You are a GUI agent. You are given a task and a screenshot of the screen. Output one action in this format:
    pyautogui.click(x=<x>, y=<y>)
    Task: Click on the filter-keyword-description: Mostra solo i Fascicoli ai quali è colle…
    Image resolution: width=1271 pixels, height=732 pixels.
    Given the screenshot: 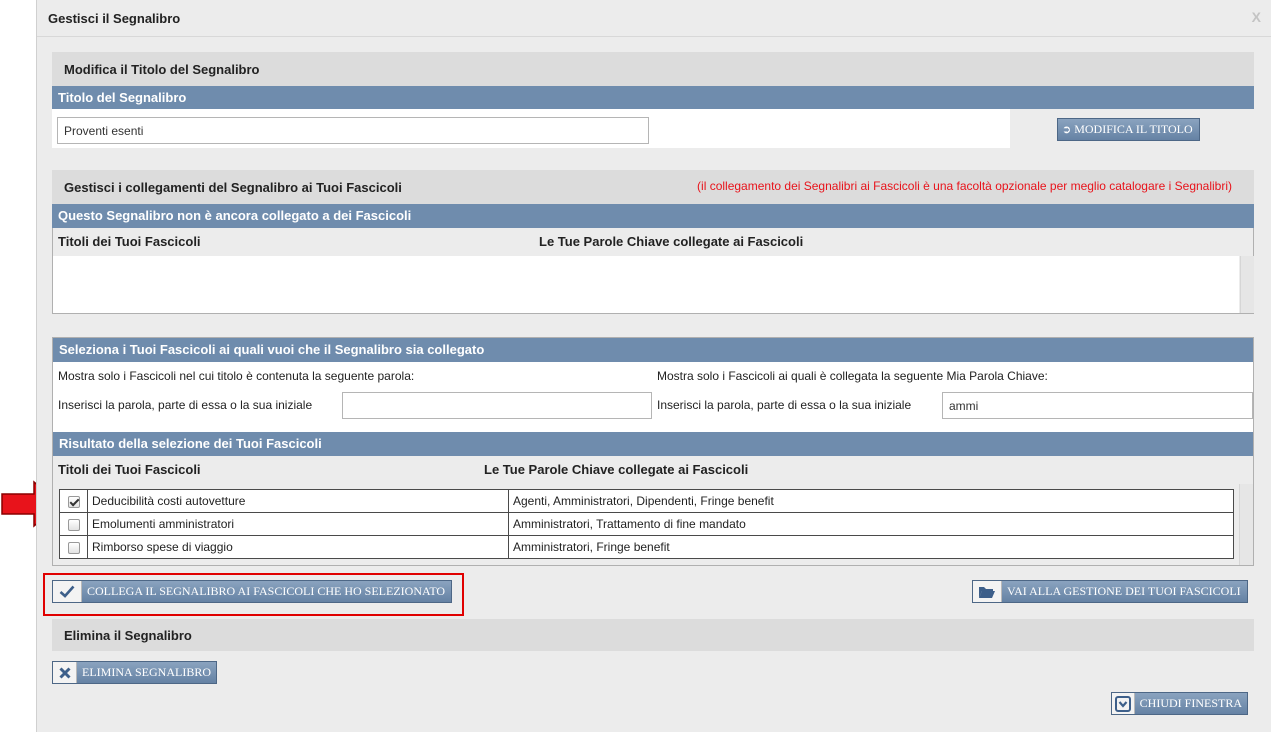 What is the action you would take?
    pyautogui.click(x=852, y=376)
    